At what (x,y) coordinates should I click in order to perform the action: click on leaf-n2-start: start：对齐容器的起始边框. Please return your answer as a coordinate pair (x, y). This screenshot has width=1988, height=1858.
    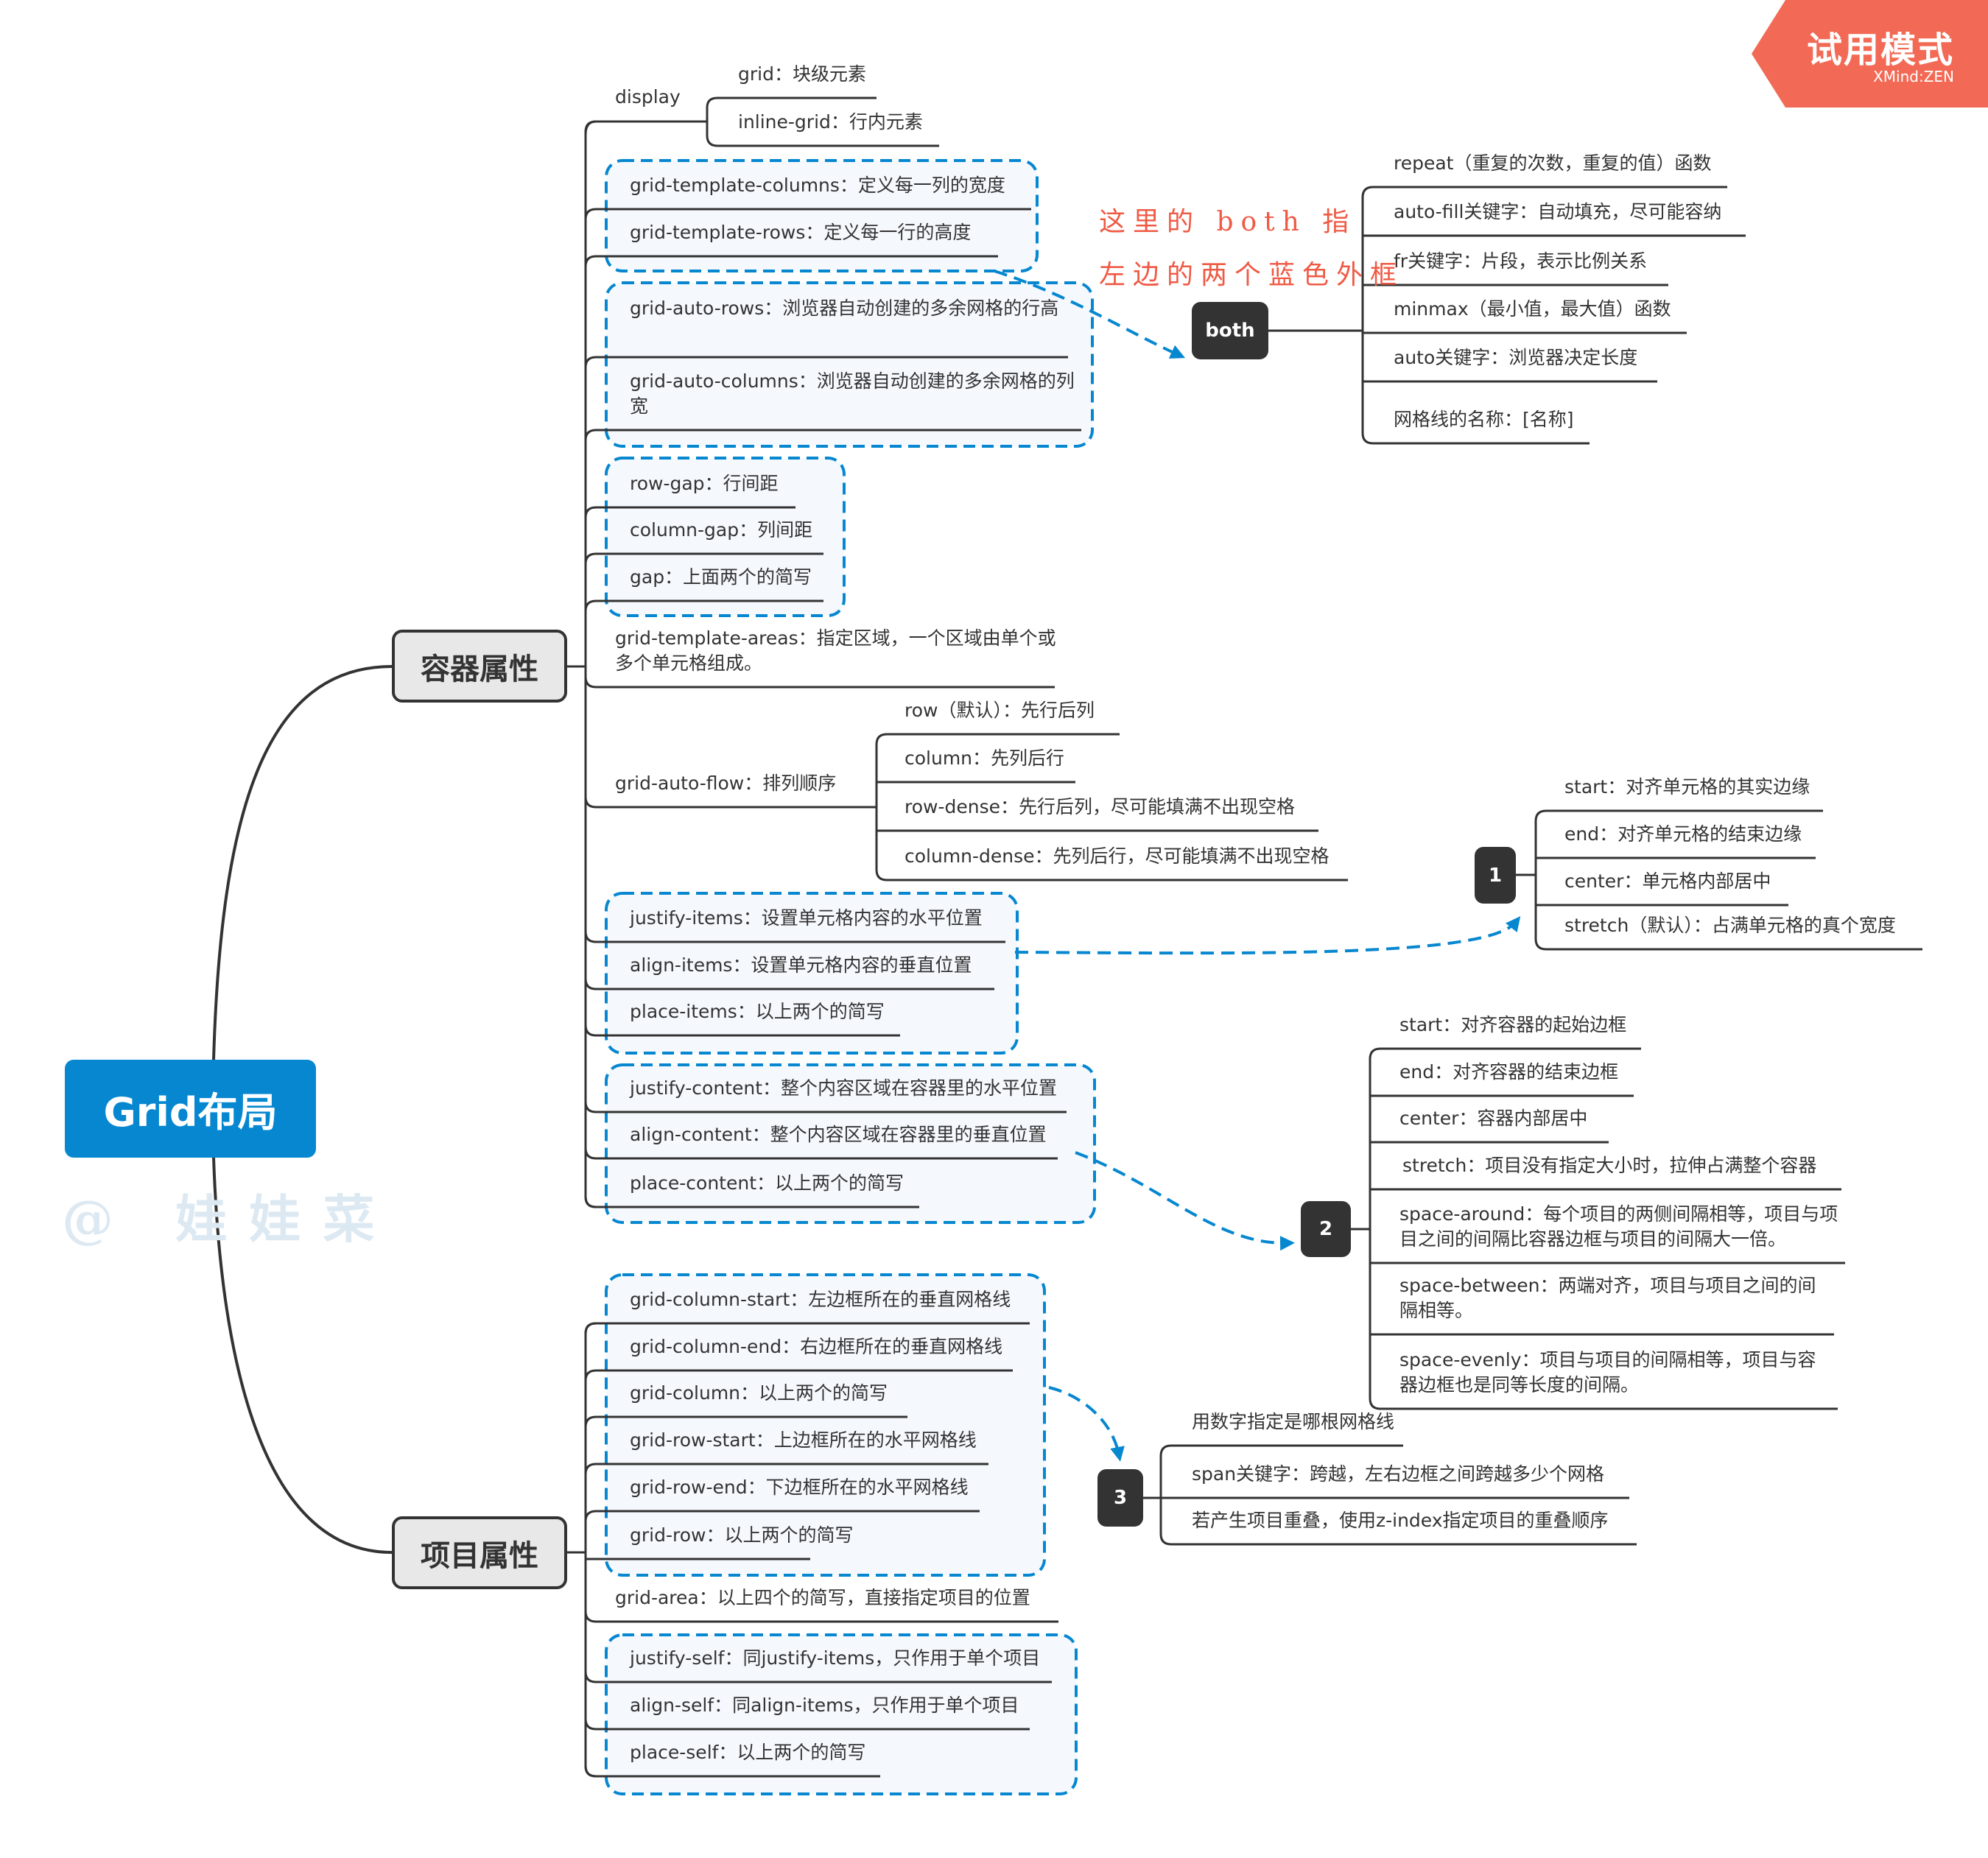
    Looking at the image, I should click on (1512, 1026).